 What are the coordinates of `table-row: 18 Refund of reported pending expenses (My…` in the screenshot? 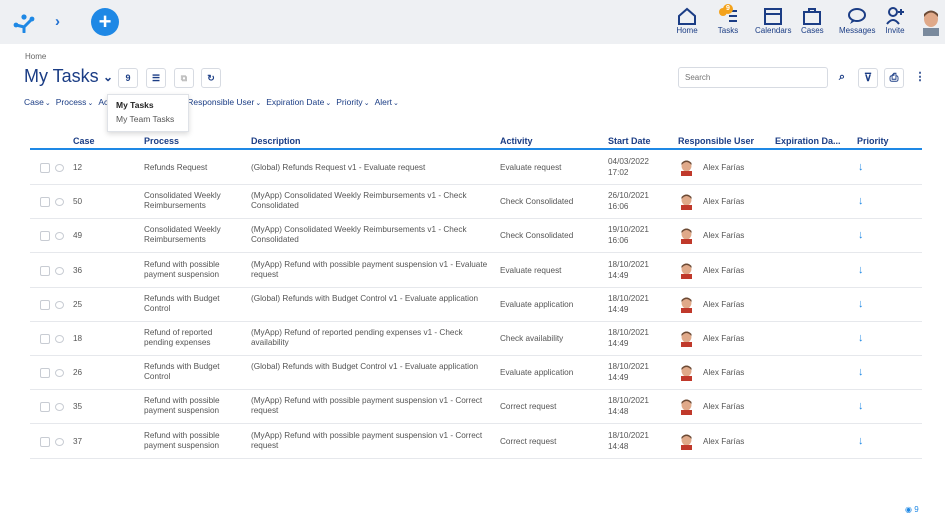 It's located at (476, 339).